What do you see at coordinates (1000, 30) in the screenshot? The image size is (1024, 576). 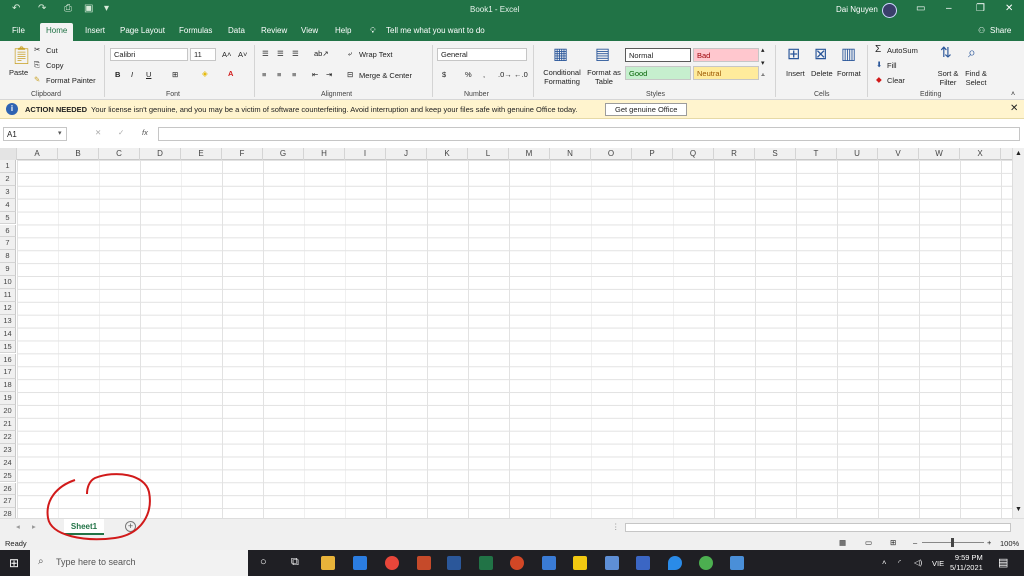 I see `share-button: Share` at bounding box center [1000, 30].